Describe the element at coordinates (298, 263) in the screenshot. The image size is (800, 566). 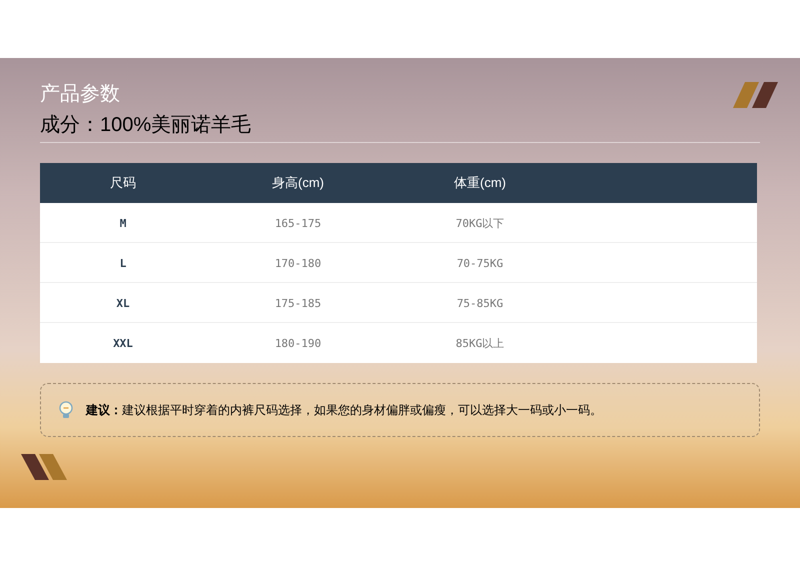
I see `table-cell: 170-180` at that location.